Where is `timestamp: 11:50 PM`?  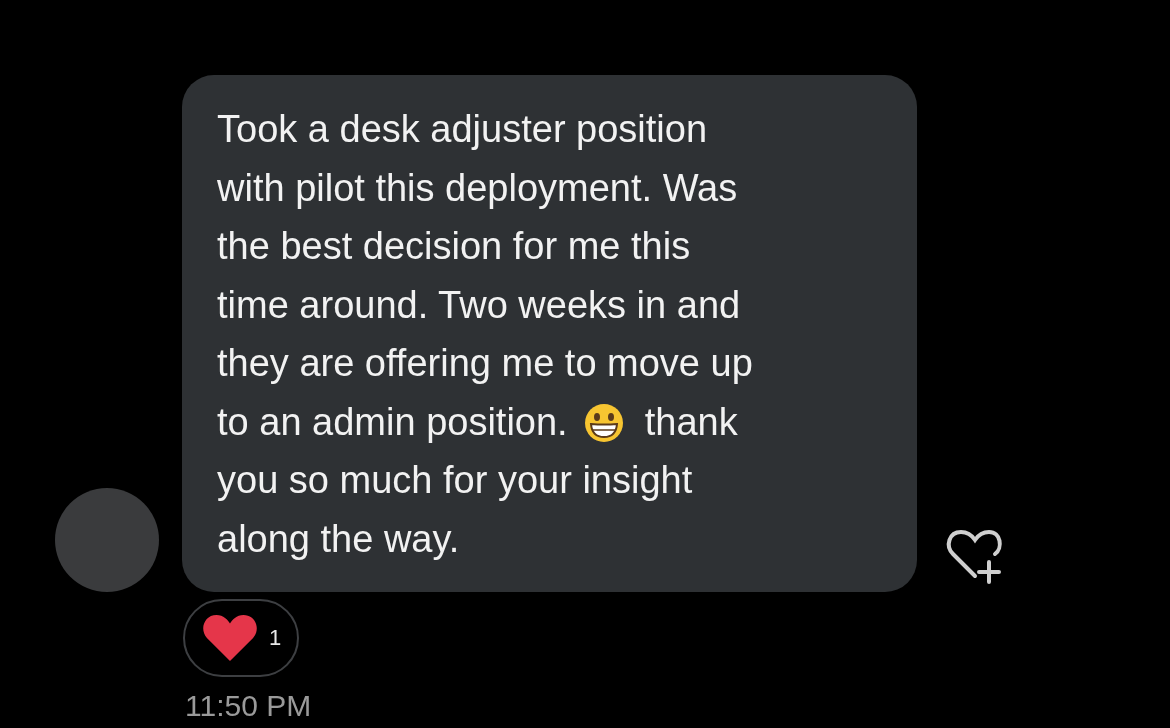
timestamp: 11:50 PM is located at coordinates (249, 706).